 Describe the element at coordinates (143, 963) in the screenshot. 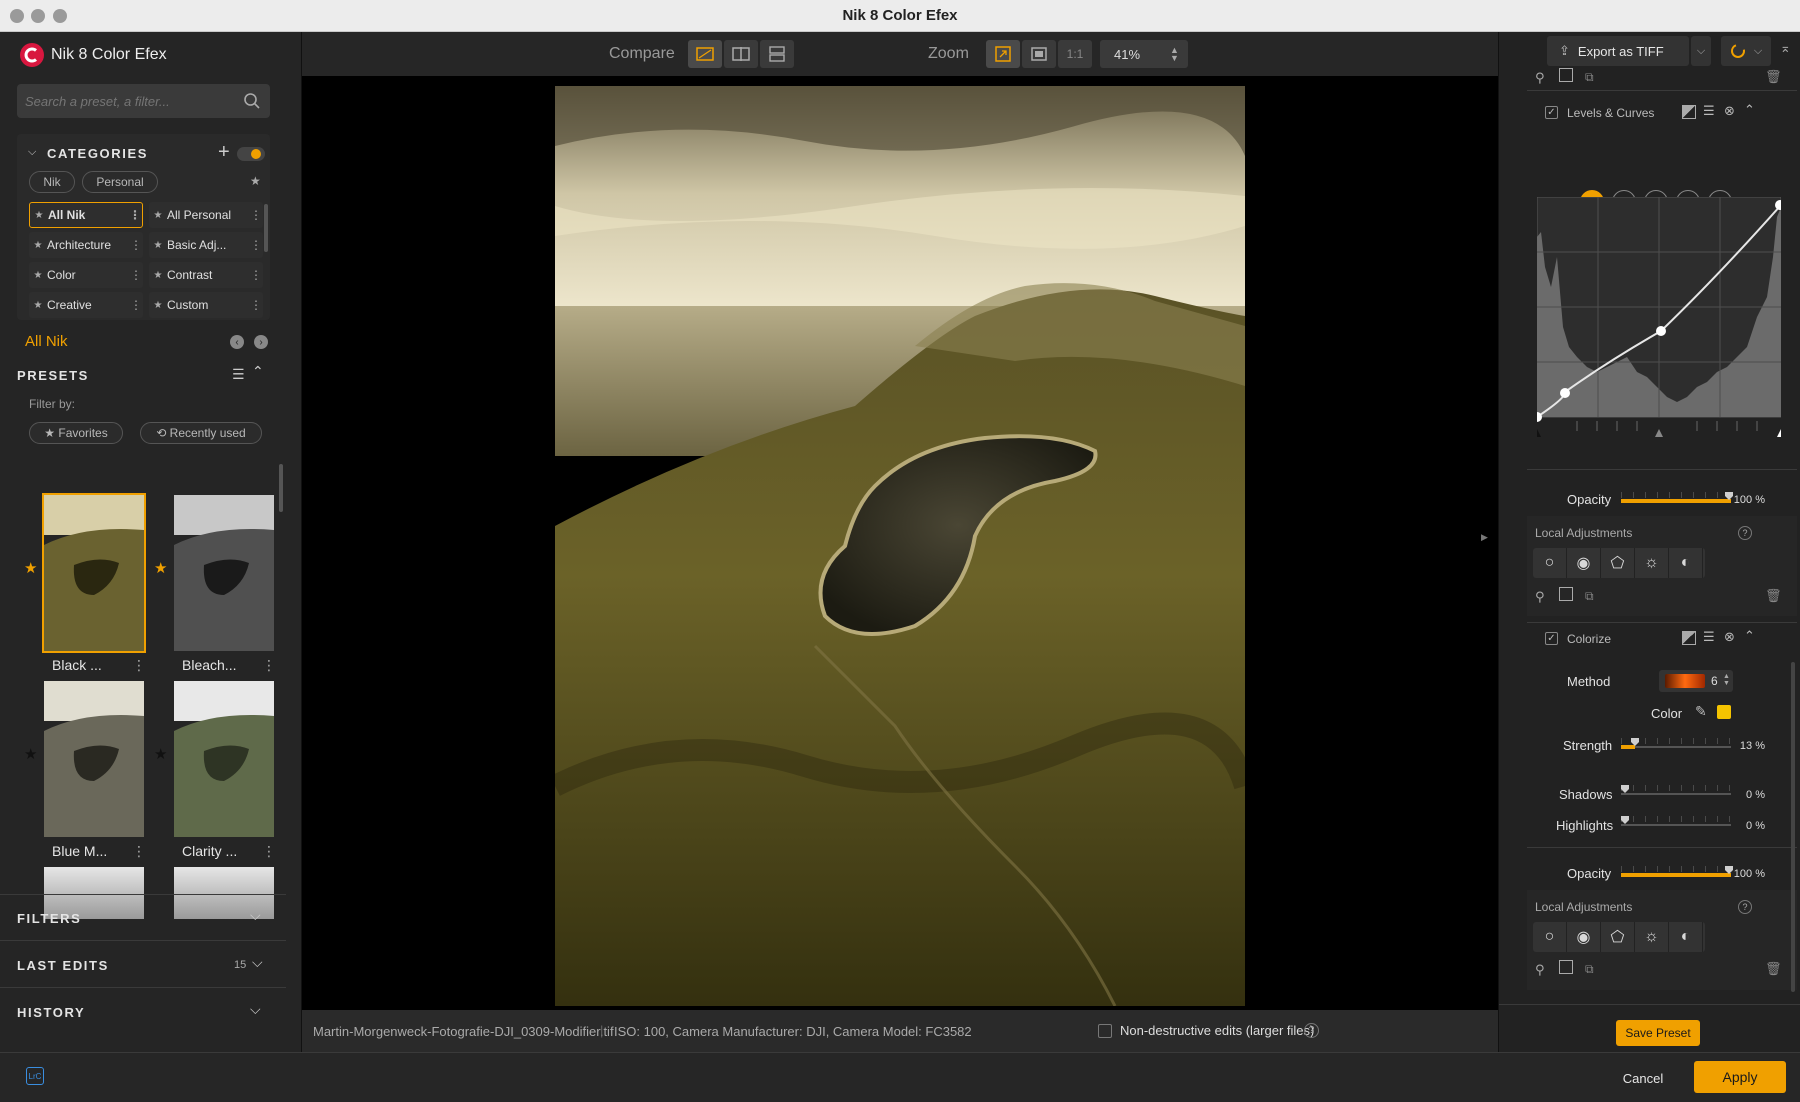

I see `last-edits-section: LAST EDITS 15 ⌵` at that location.